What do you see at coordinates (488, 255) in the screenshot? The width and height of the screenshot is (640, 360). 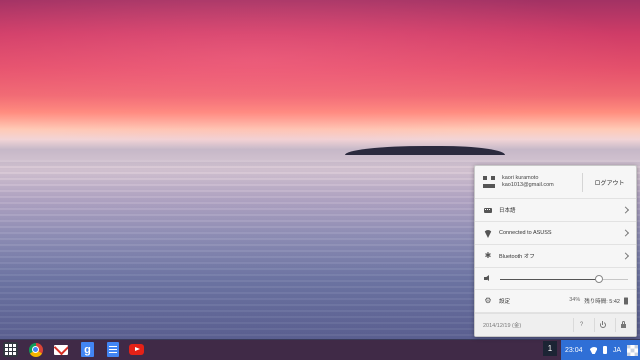 I see `bluetooth-icon: ✱` at bounding box center [488, 255].